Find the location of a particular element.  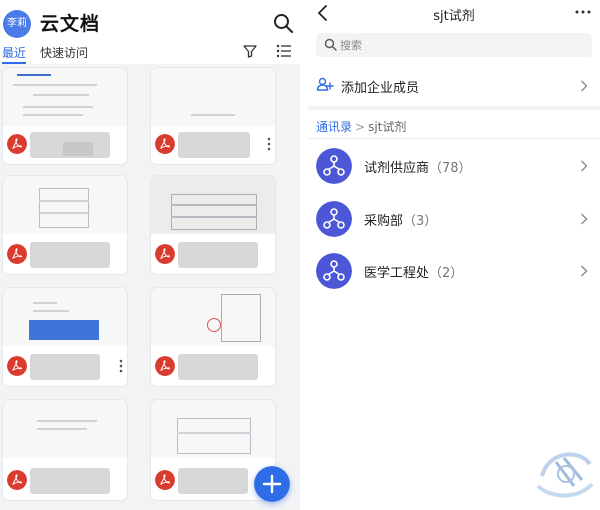

breadcrumb-current: sjt试剂 is located at coordinates (387, 127).